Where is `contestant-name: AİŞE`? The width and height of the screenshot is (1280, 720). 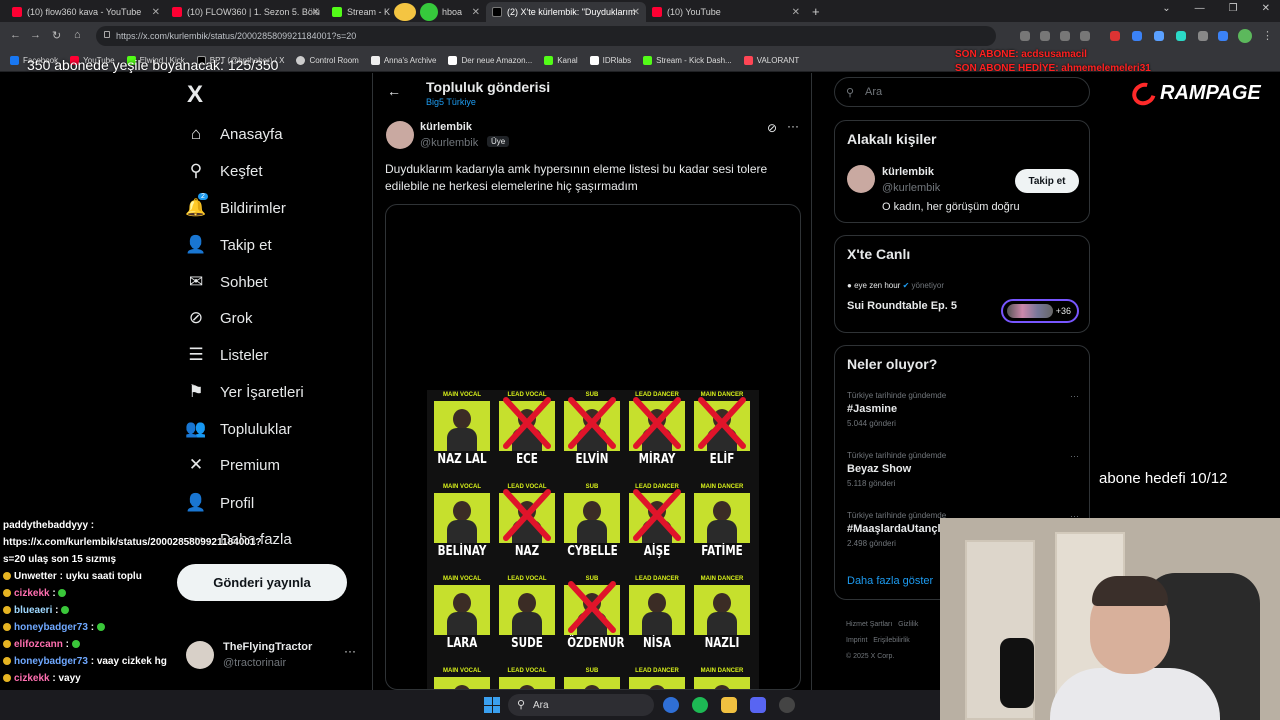 contestant-name: AİŞE is located at coordinates (657, 551).